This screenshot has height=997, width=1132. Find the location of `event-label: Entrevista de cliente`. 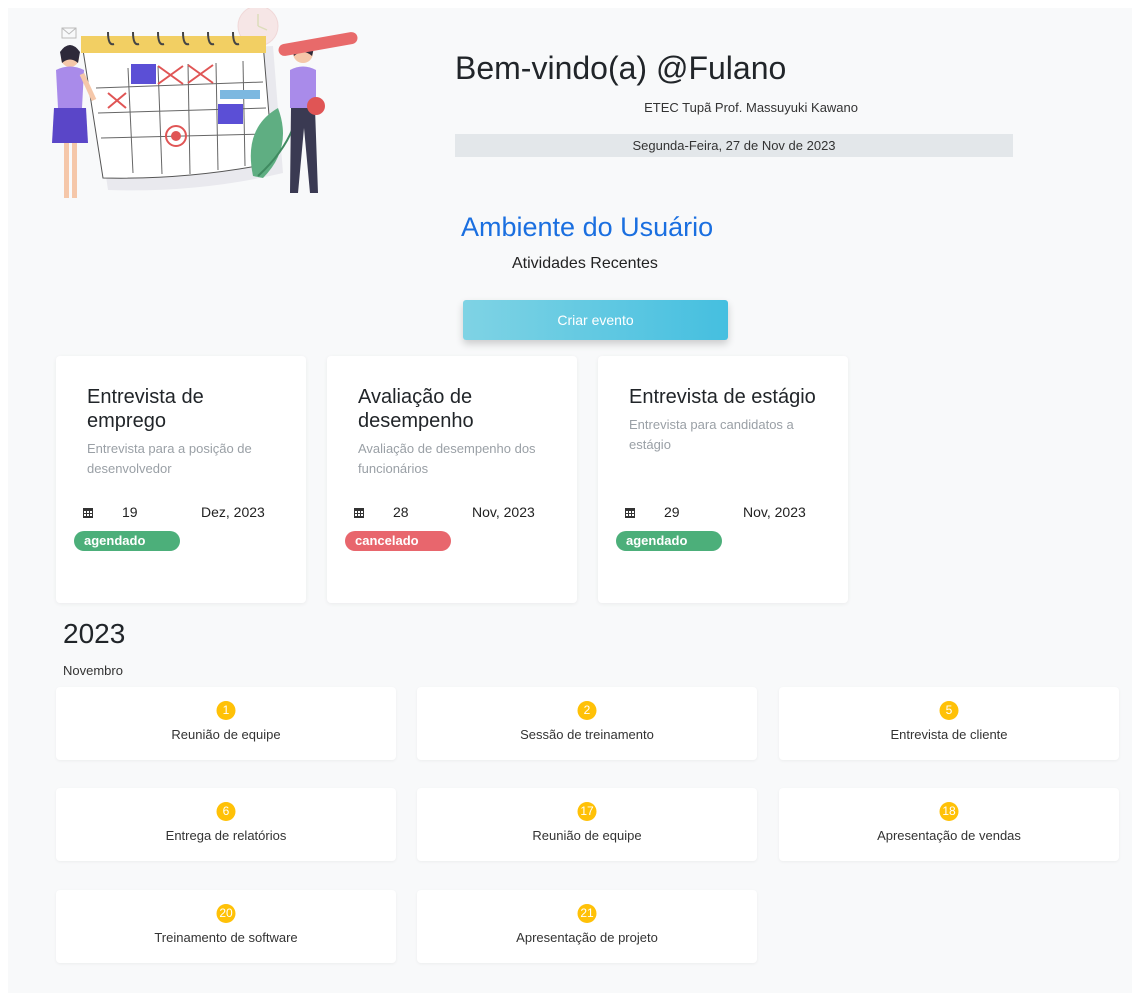

event-label: Entrevista de cliente is located at coordinates (949, 734).